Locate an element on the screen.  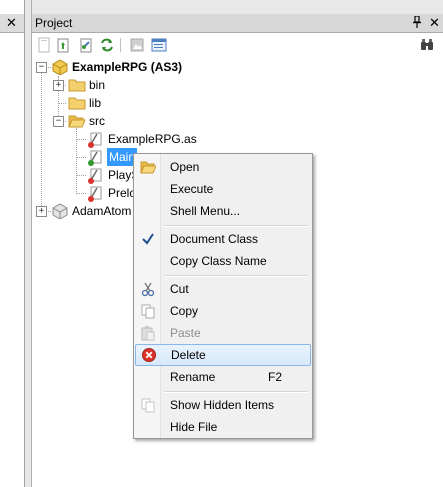
tree-item-root: − ExampleRPG (AS3) is located at coordinates (132, 67).